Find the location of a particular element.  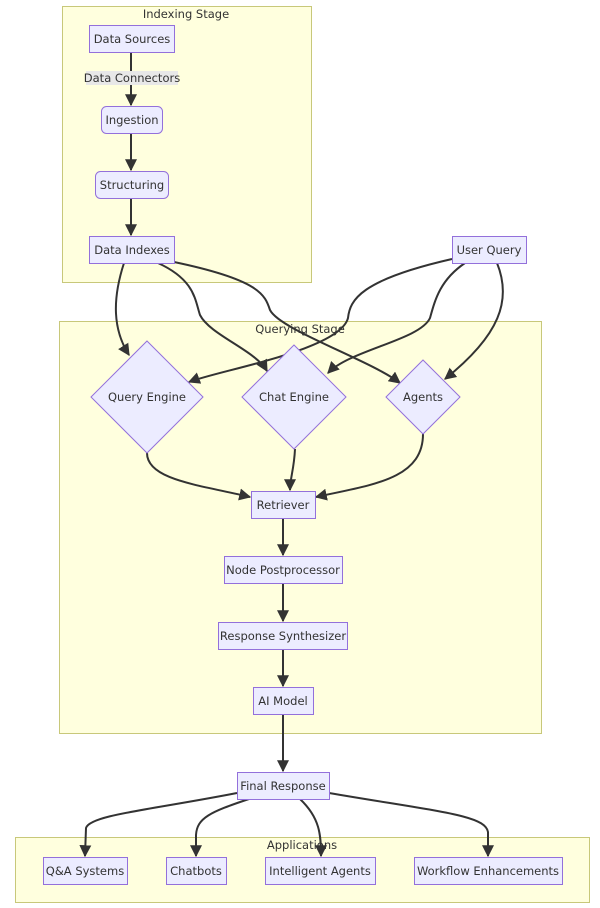

node-qa-systems: Q&A Systems is located at coordinates (85, 871).